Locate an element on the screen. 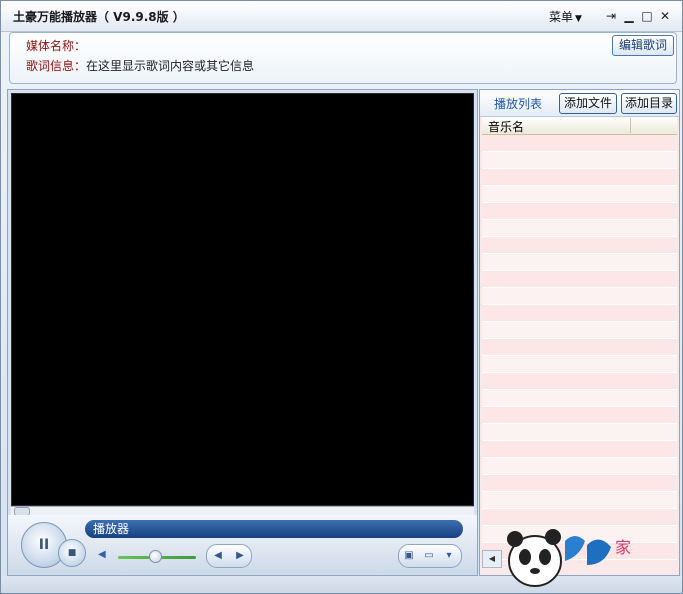  stop-button: ■ is located at coordinates (72, 553).